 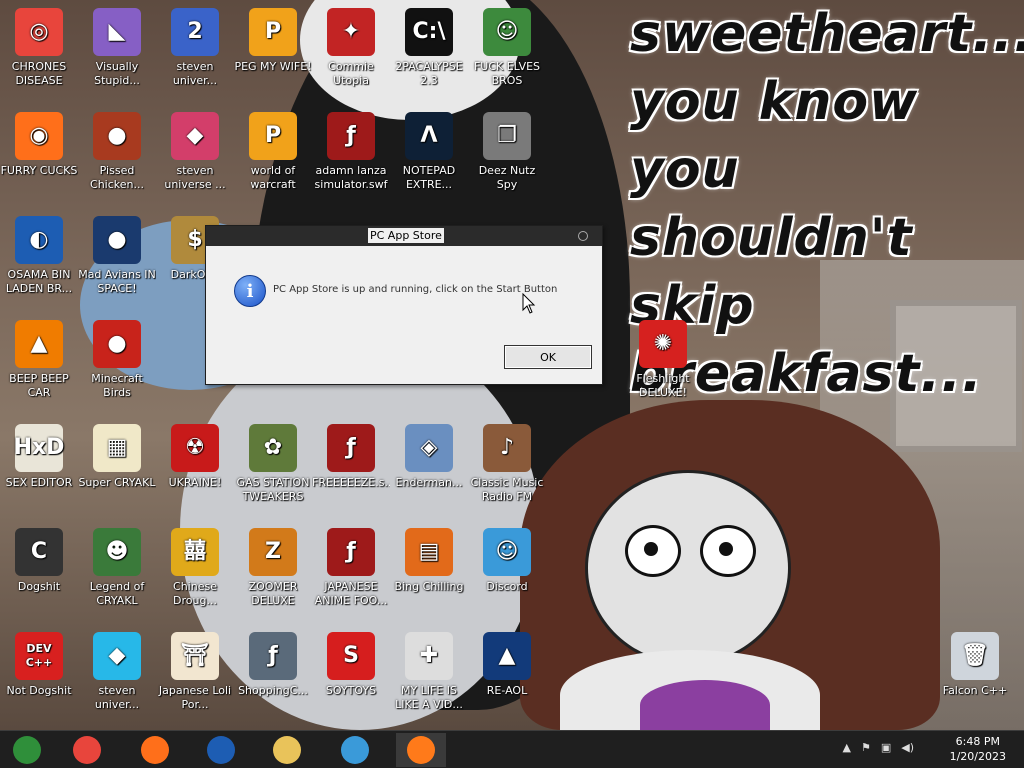 What do you see at coordinates (351, 177) in the screenshot?
I see `desktop-icon-label: adamn lanza simulator.swf` at bounding box center [351, 177].